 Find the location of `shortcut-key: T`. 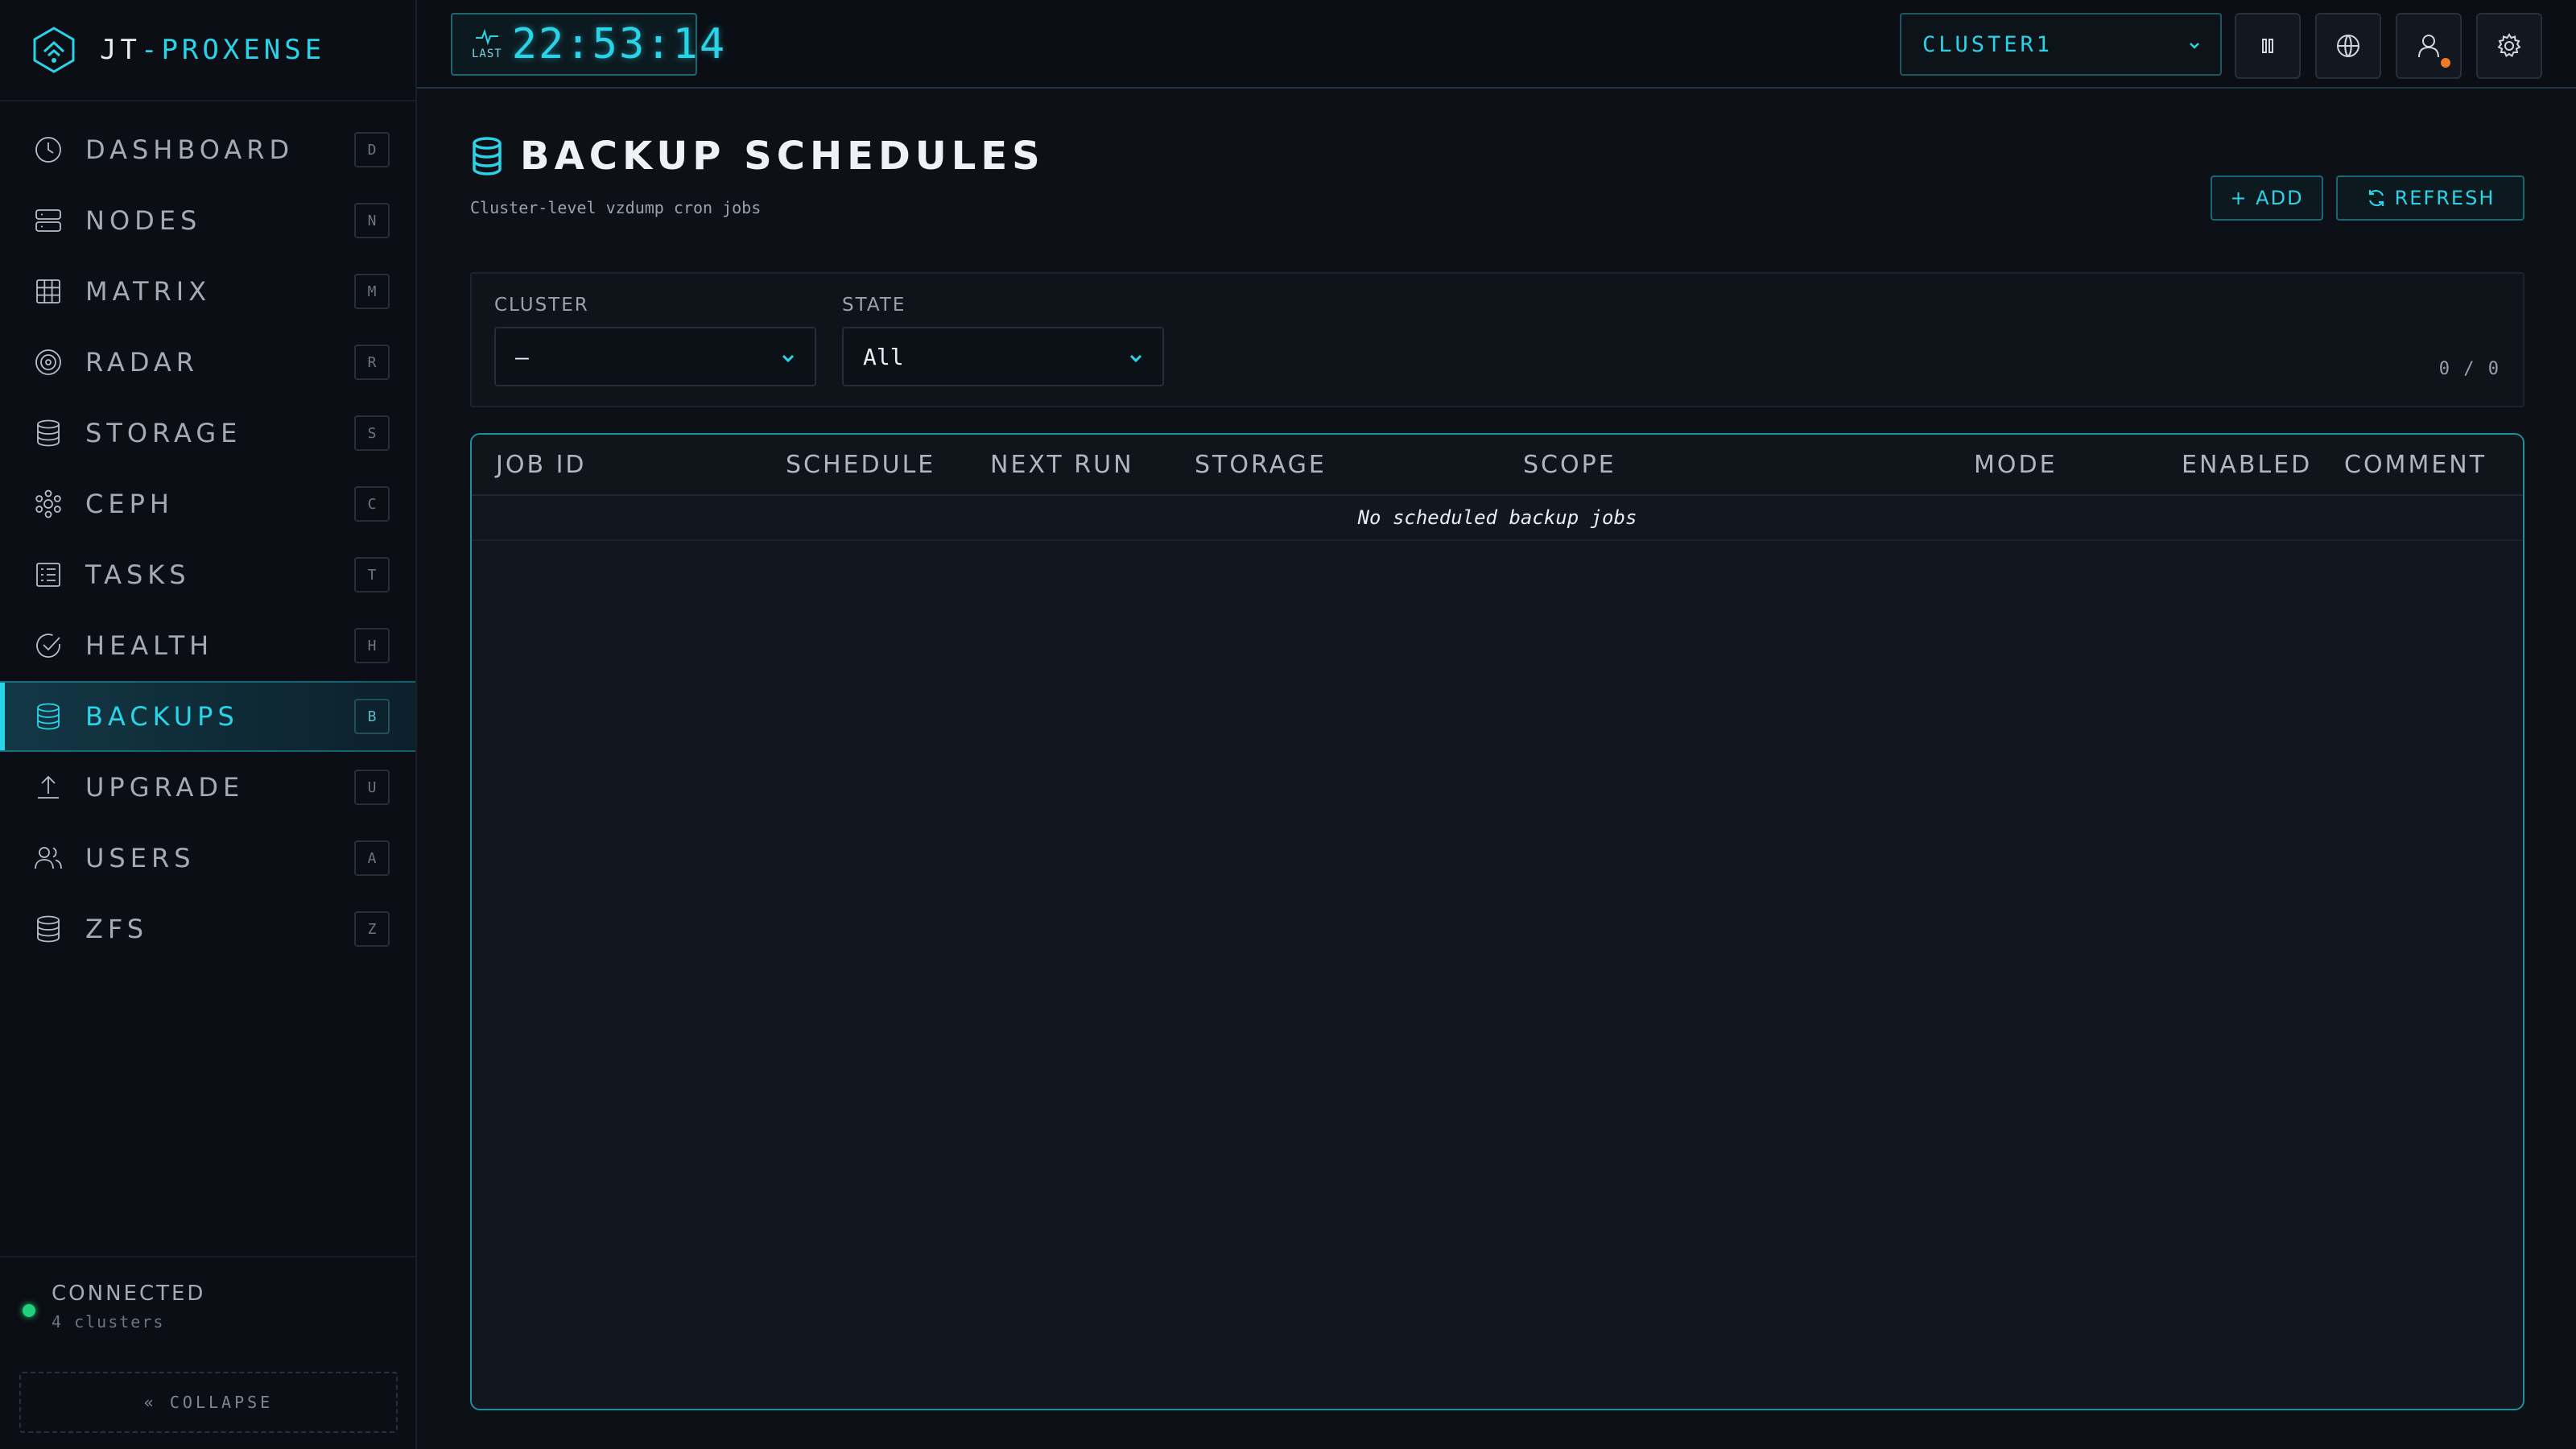

shortcut-key: T is located at coordinates (372, 574).